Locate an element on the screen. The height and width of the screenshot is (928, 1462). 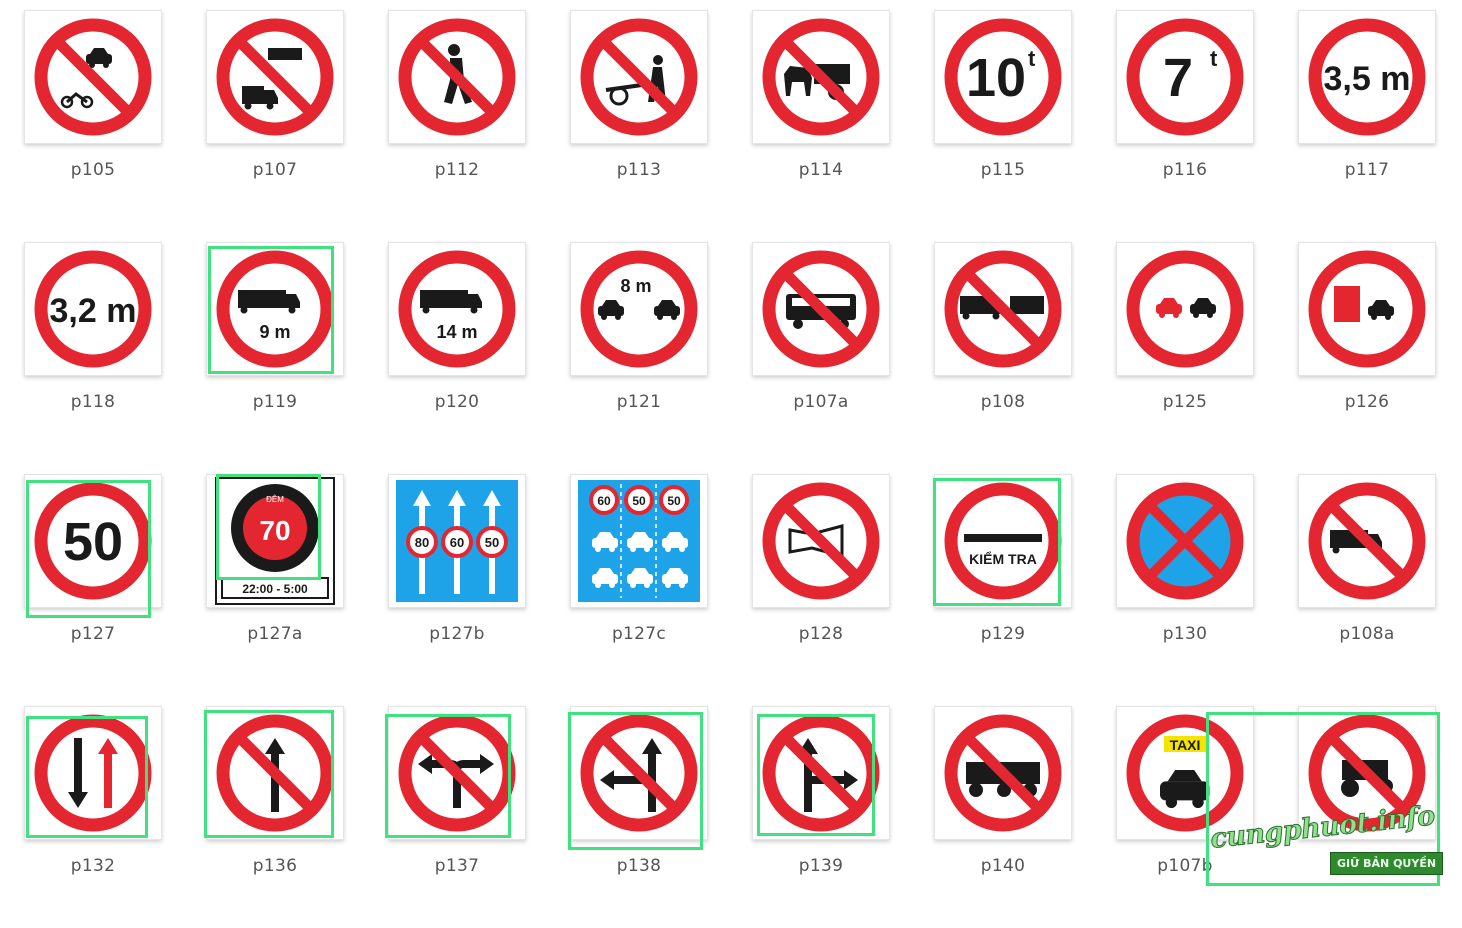
sign-tile-p136: p136 is located at coordinates (275, 812).